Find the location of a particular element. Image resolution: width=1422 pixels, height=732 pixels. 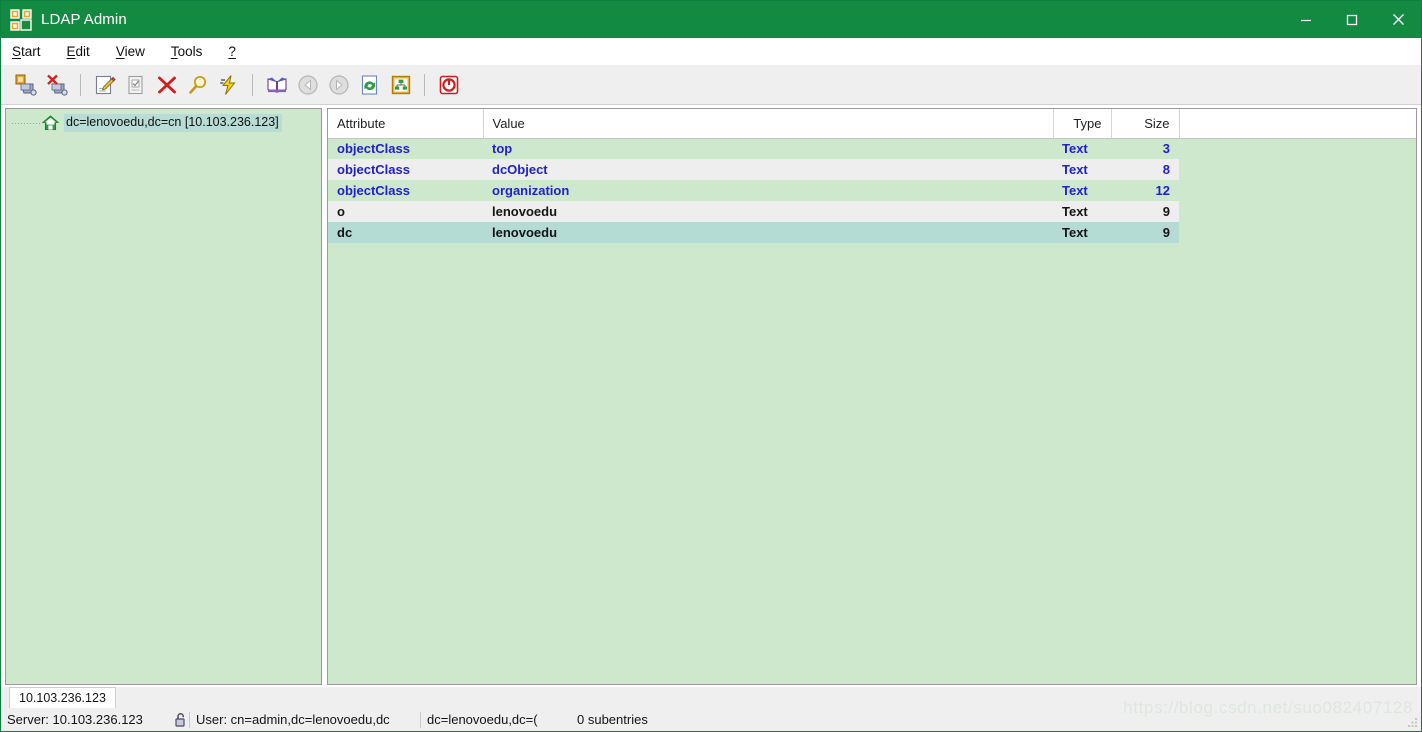

window-controls is located at coordinates (1352, 19).